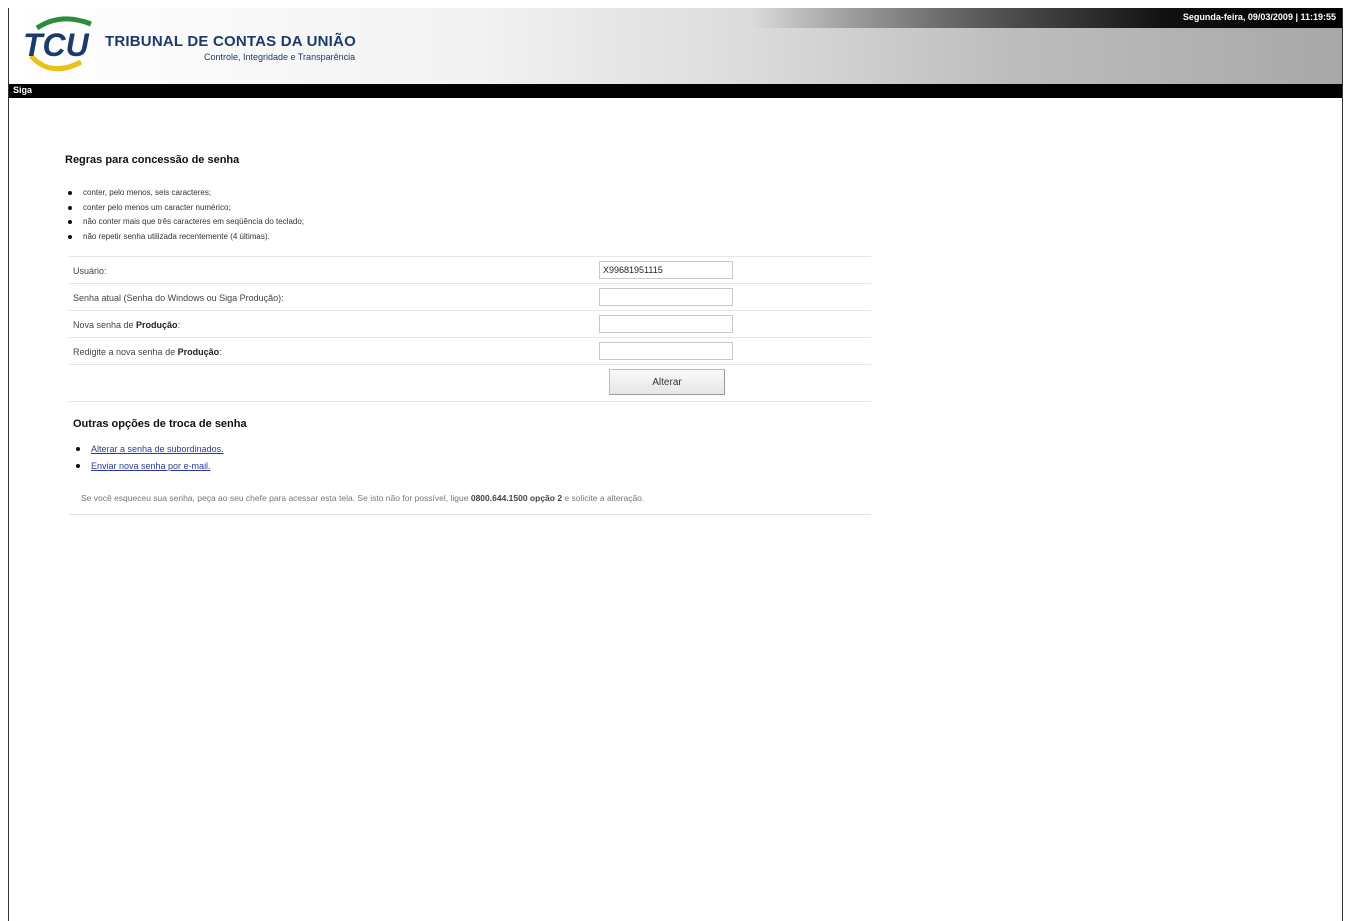 This screenshot has width=1351, height=921. Describe the element at coordinates (160, 424) in the screenshot. I see `other-options-title: Outras opções de troca de senha` at that location.